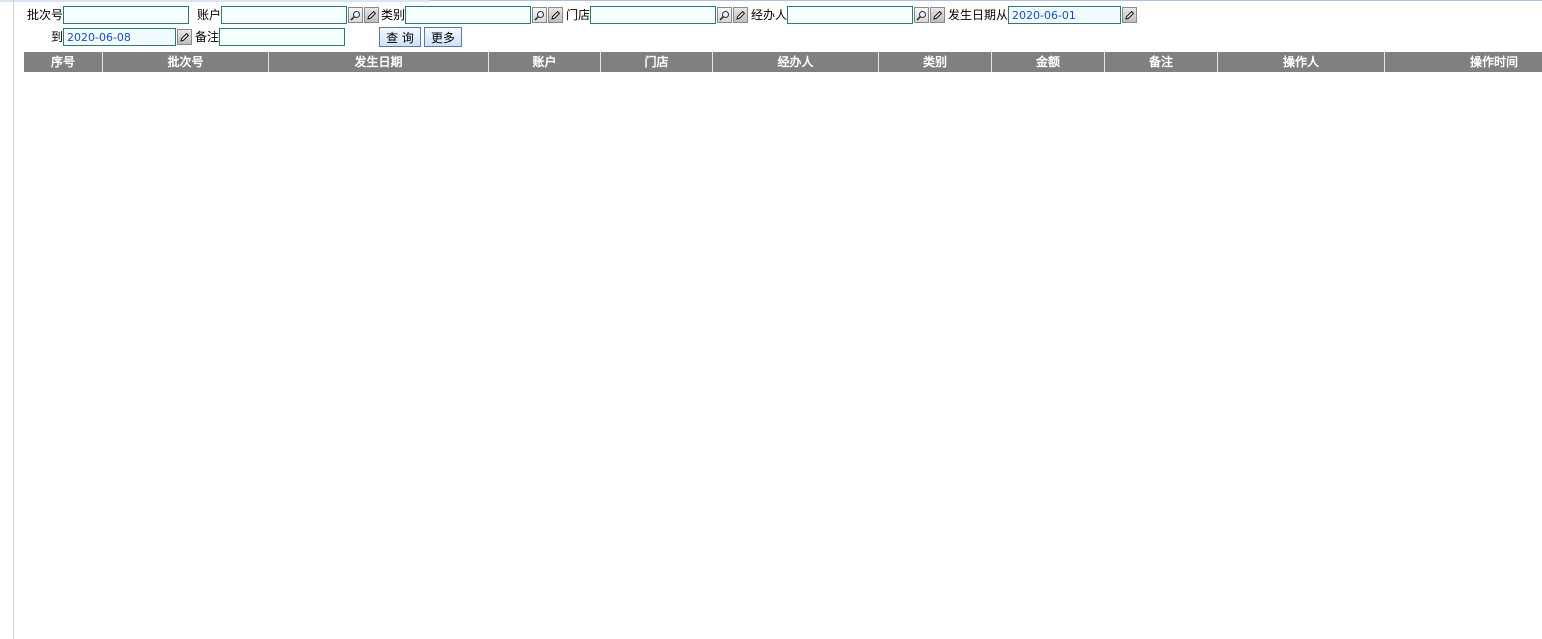  What do you see at coordinates (284, 15) in the screenshot?
I see `account-input` at bounding box center [284, 15].